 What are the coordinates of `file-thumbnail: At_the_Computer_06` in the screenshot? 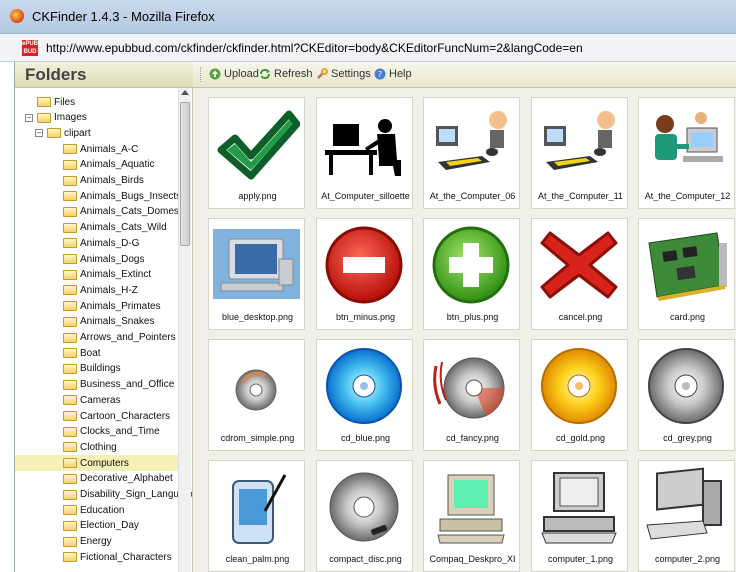 It's located at (471, 153).